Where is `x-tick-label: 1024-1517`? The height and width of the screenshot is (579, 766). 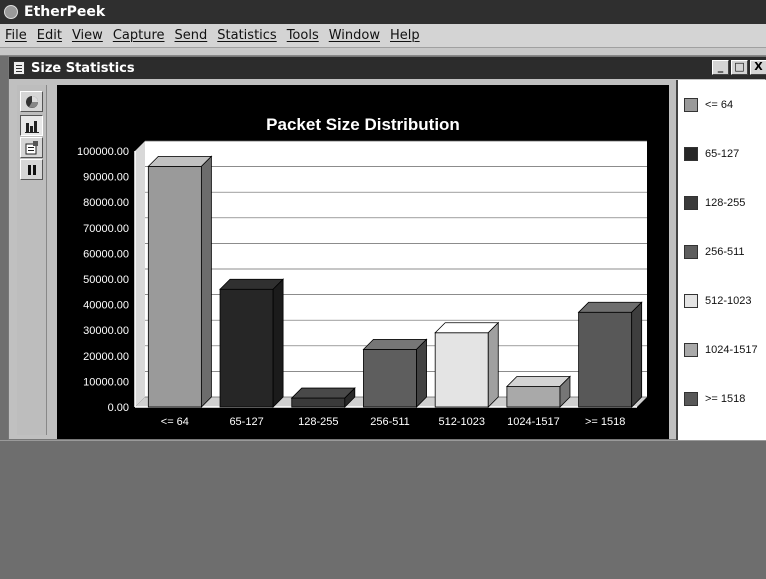 x-tick-label: 1024-1517 is located at coordinates (533, 422).